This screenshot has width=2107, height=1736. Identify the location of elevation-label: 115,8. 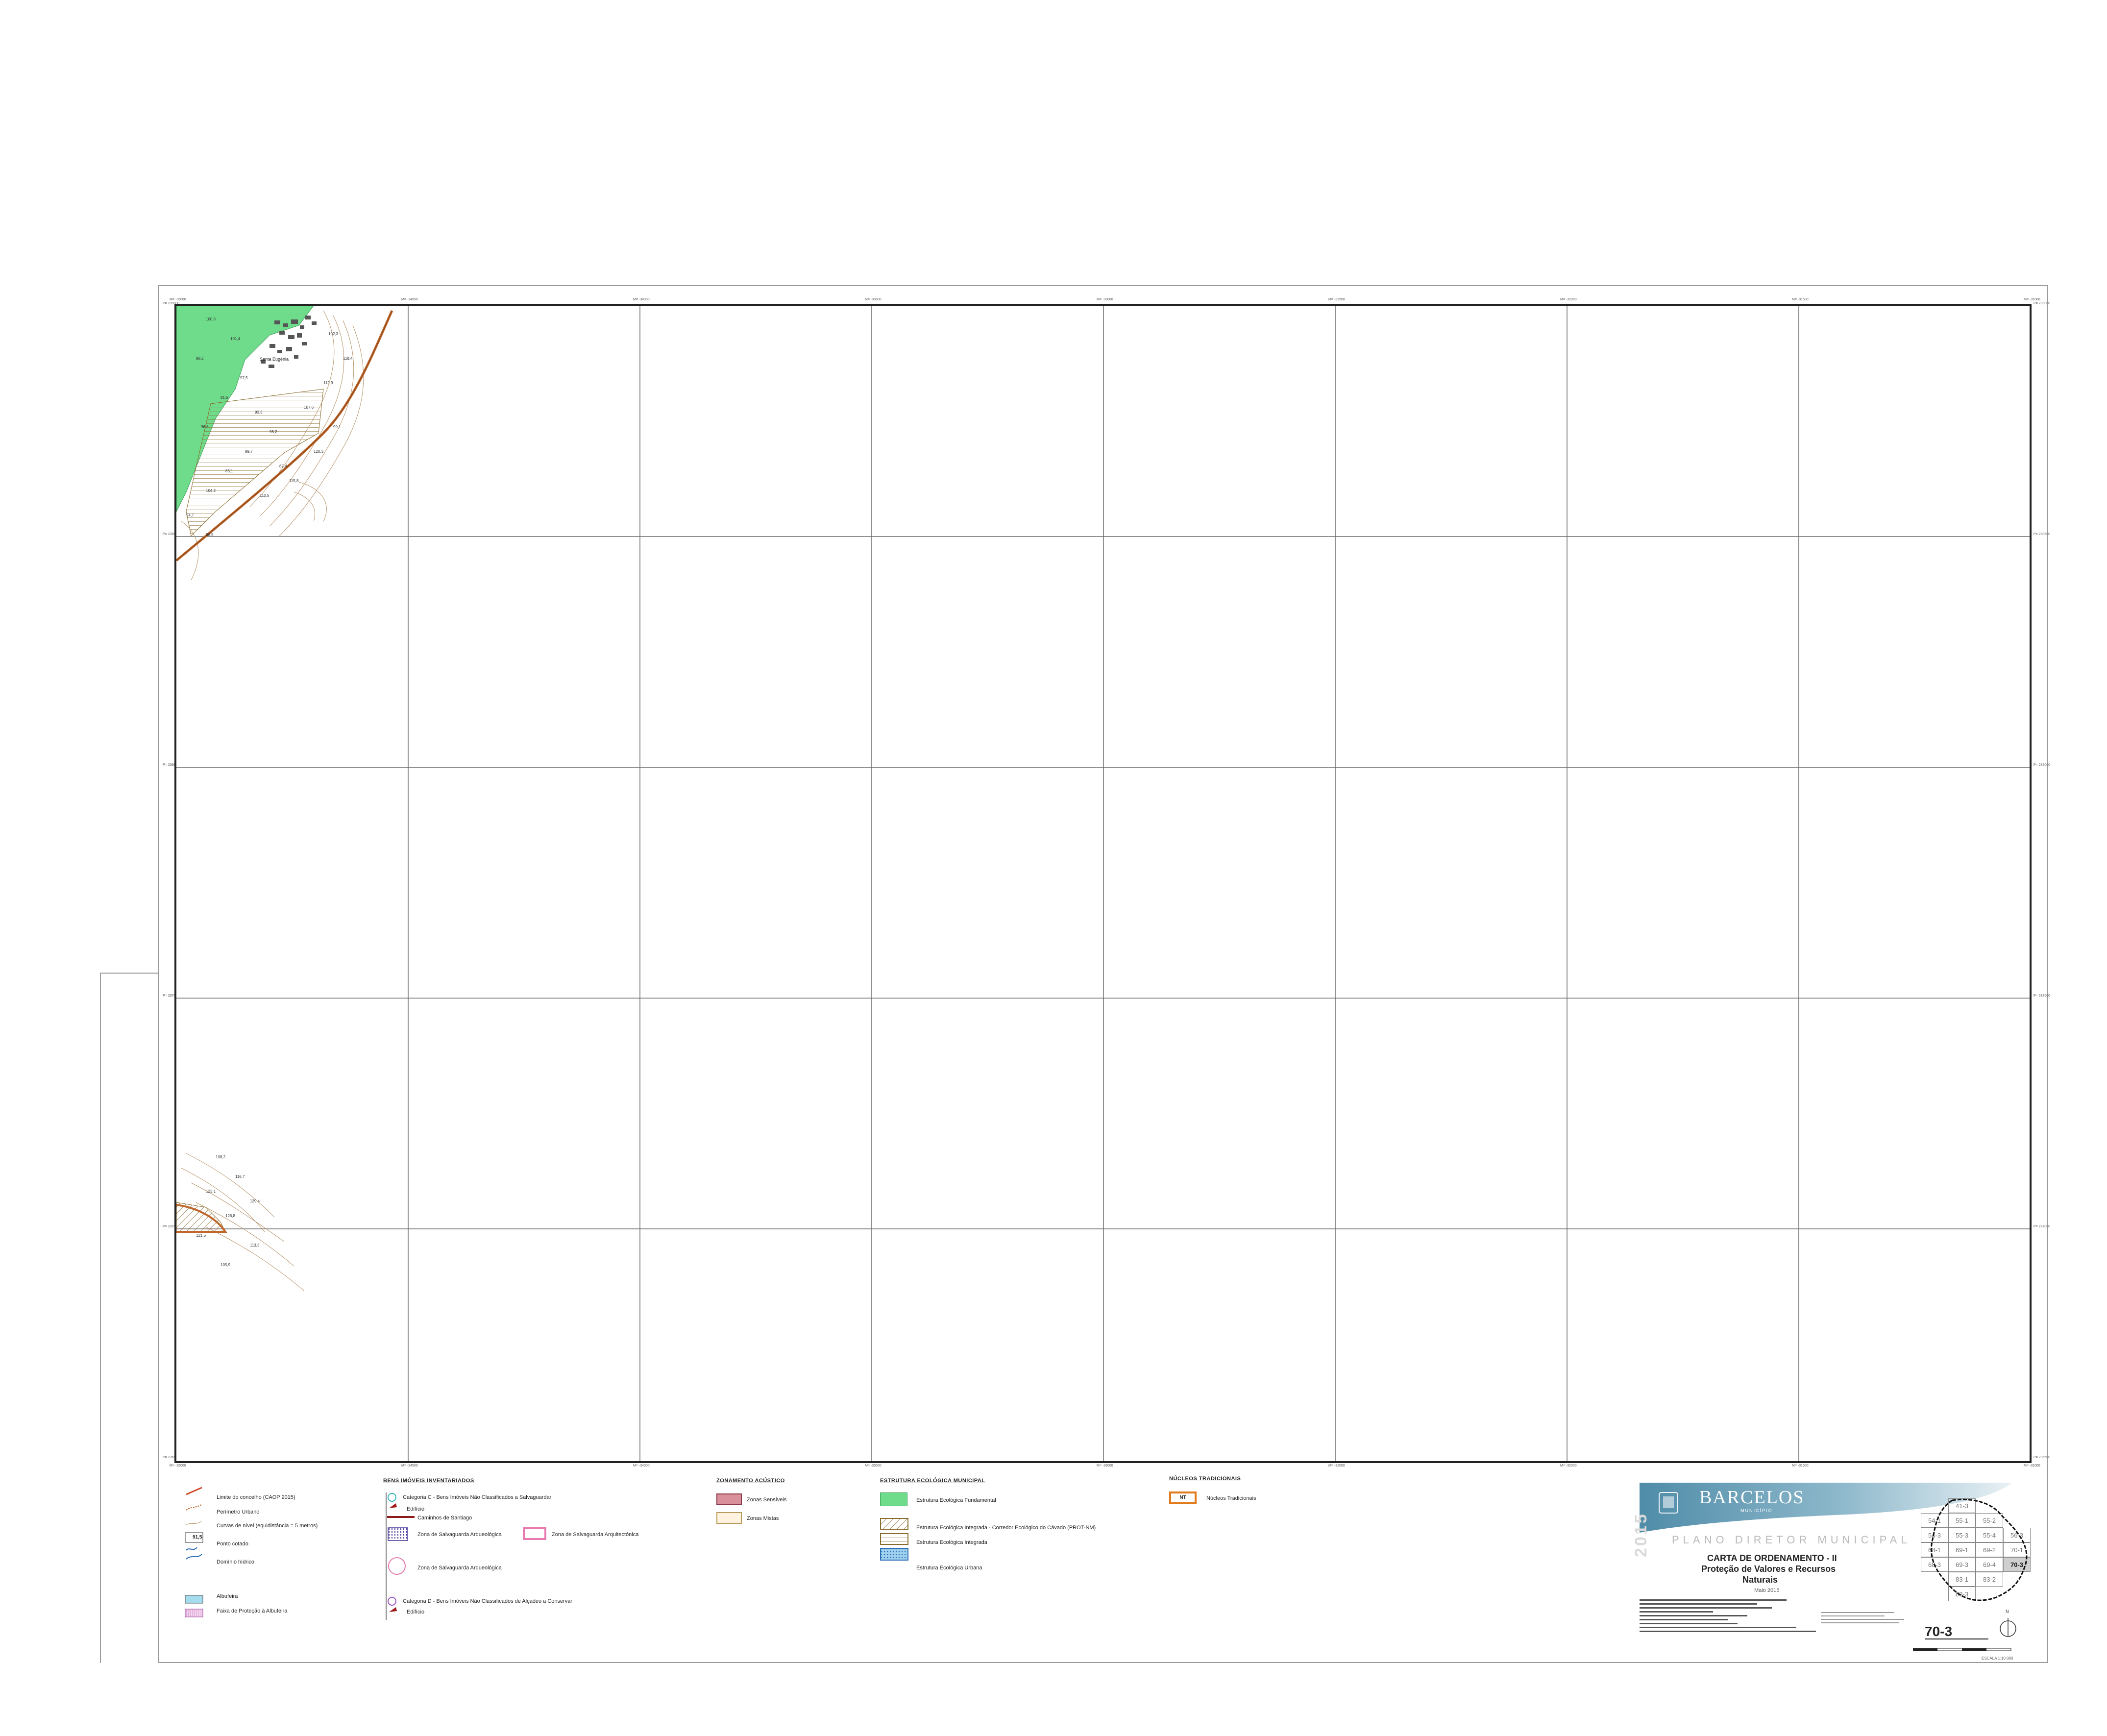
(294, 481).